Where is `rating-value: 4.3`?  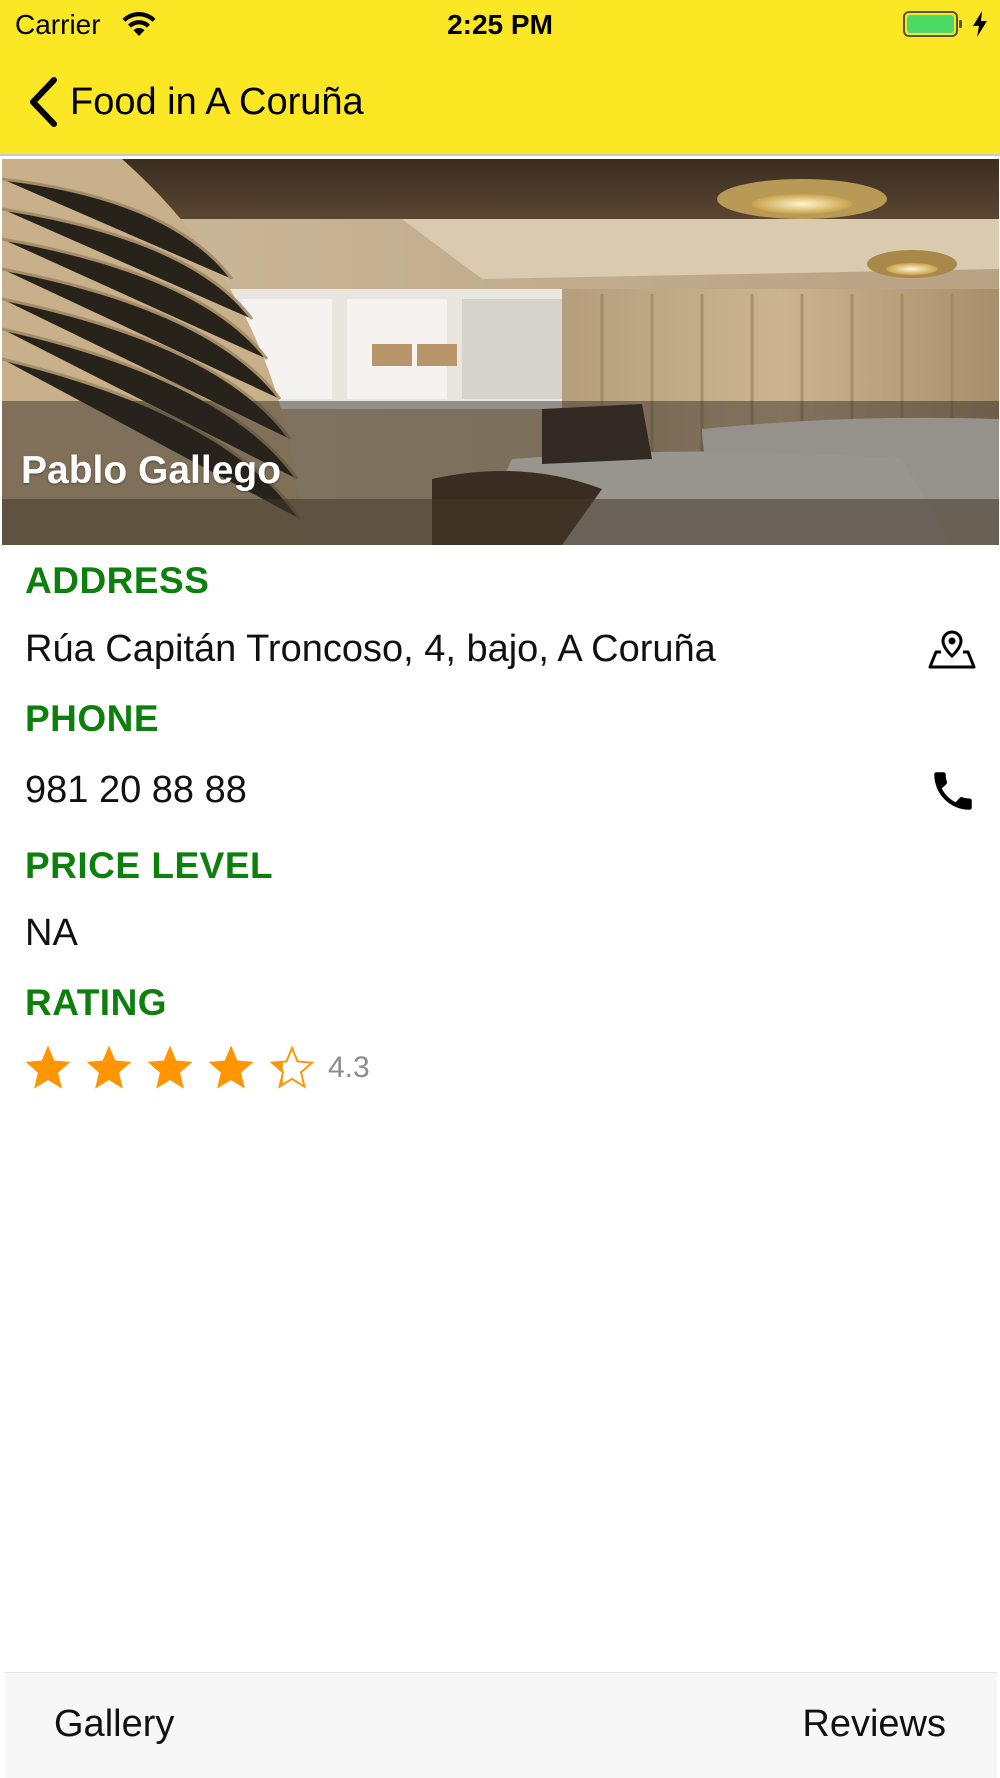
rating-value: 4.3 is located at coordinates (349, 1067).